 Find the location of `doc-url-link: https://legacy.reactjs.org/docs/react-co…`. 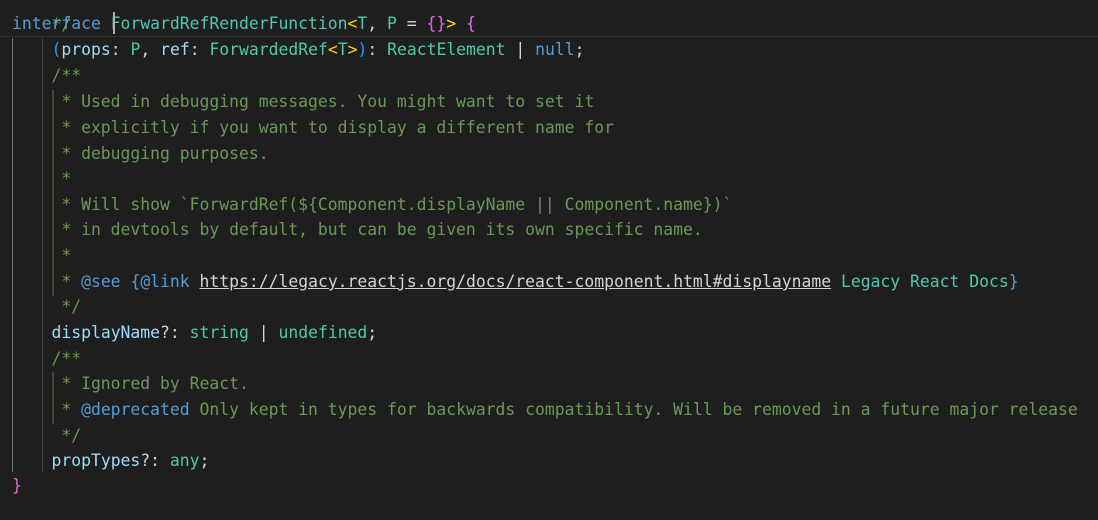

doc-url-link: https://legacy.reactjs.org/docs/react-co… is located at coordinates (516, 281).